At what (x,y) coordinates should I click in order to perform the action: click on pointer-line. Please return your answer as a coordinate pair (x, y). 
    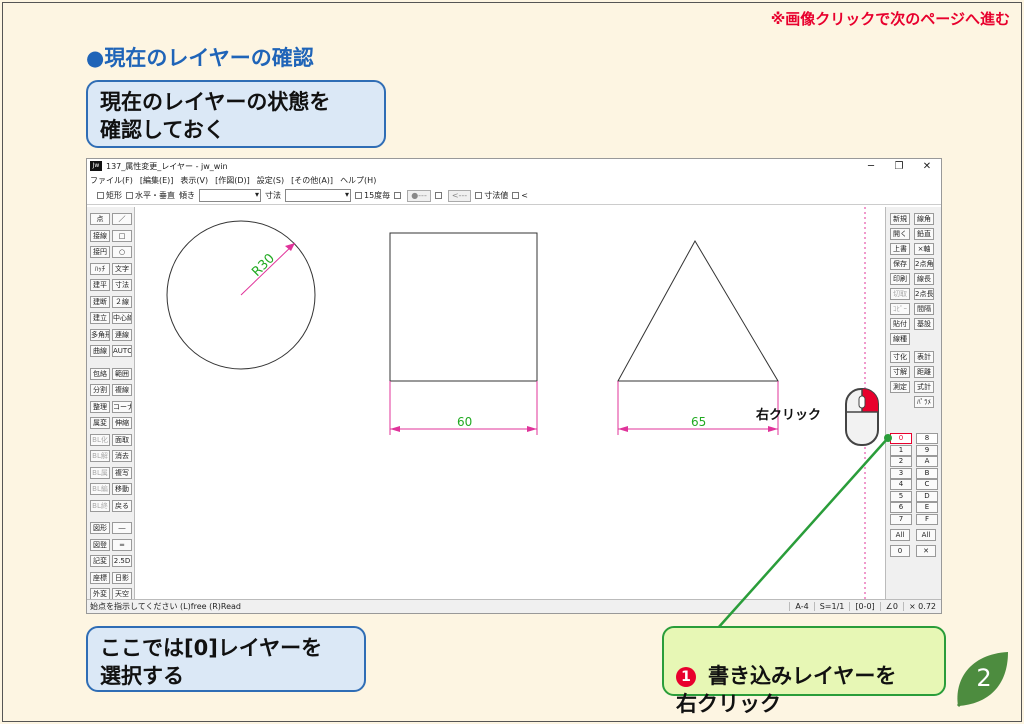
    Looking at the image, I should click on (803, 533).